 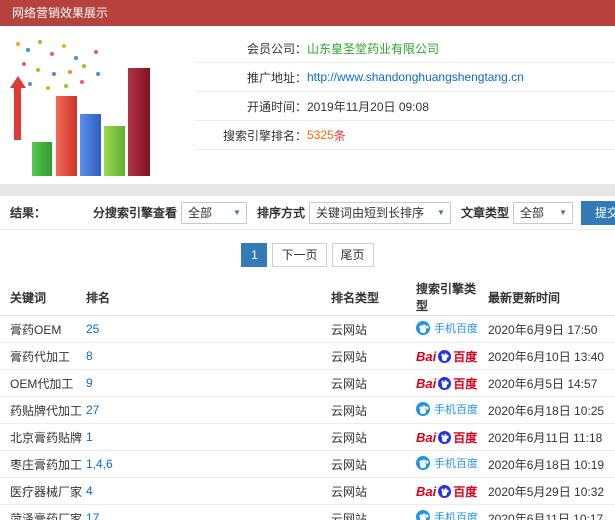 I want to click on keyword-cell: 枣庄膏药加工, so click(x=42, y=464).